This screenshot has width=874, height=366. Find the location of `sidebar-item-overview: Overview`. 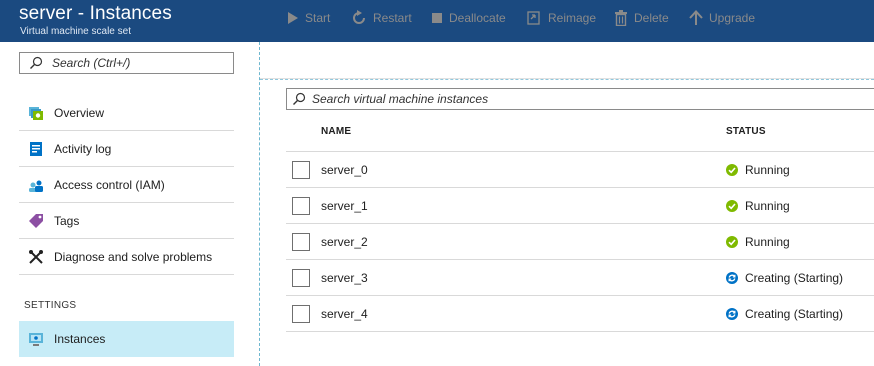

sidebar-item-overview: Overview is located at coordinates (126, 113).